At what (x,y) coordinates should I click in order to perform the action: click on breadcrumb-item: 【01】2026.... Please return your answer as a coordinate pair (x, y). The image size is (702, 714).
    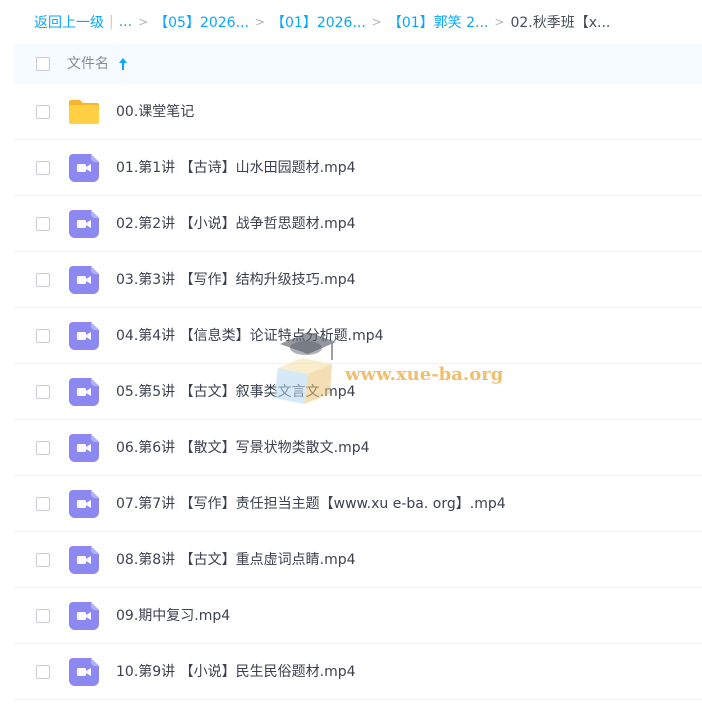
    Looking at the image, I should click on (318, 22).